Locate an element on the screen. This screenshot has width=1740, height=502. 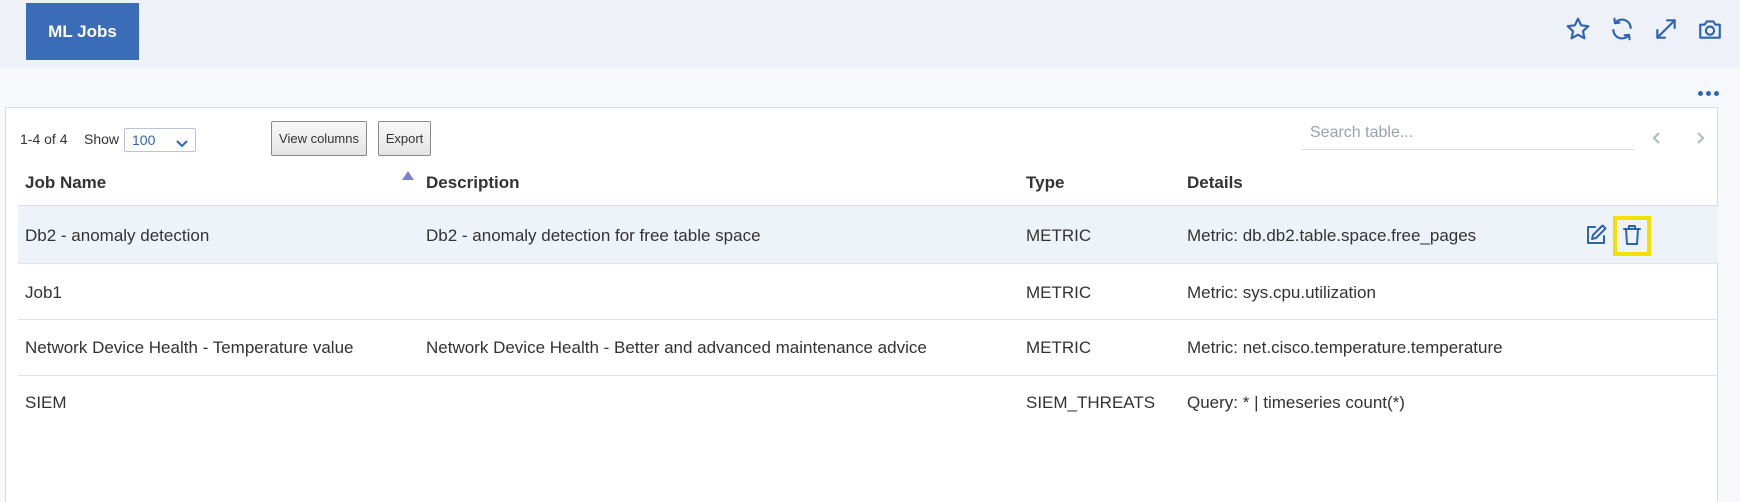
cell-job-name: Job1 is located at coordinates (43, 292).